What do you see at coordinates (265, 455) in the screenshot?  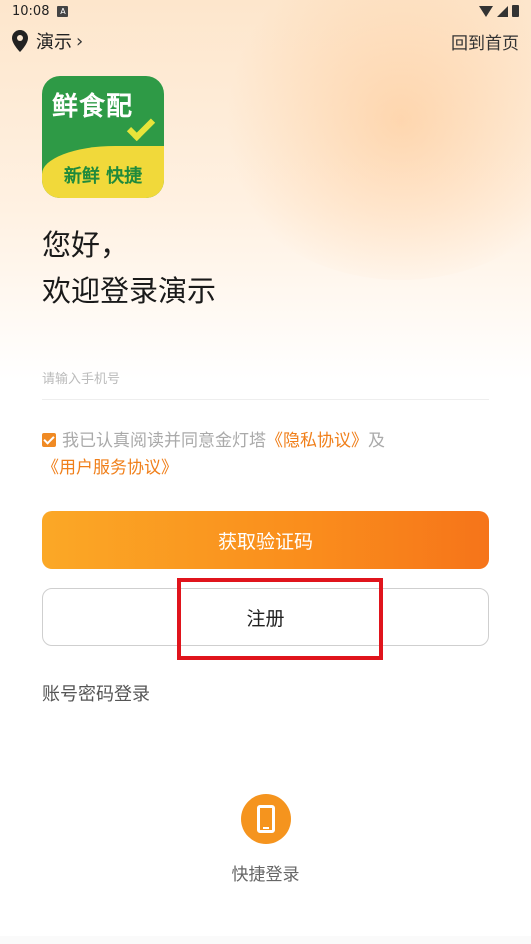 I see `agreement-text: 我已认真阅读并同意金灯塔《隐私协议》及《用户服务协议》` at bounding box center [265, 455].